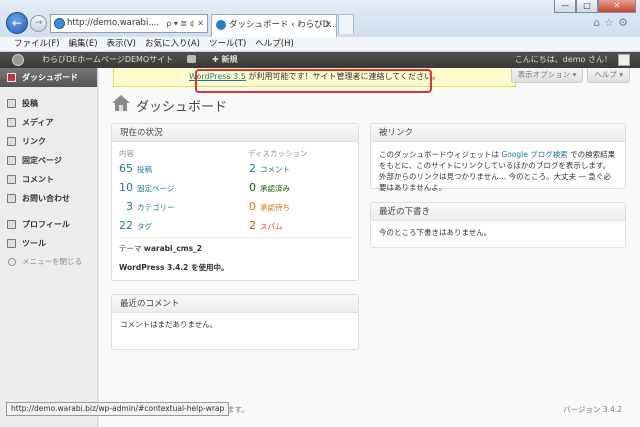 Image resolution: width=640 pixels, height=427 pixels. What do you see at coordinates (624, 60) in the screenshot?
I see `avatar` at bounding box center [624, 60].